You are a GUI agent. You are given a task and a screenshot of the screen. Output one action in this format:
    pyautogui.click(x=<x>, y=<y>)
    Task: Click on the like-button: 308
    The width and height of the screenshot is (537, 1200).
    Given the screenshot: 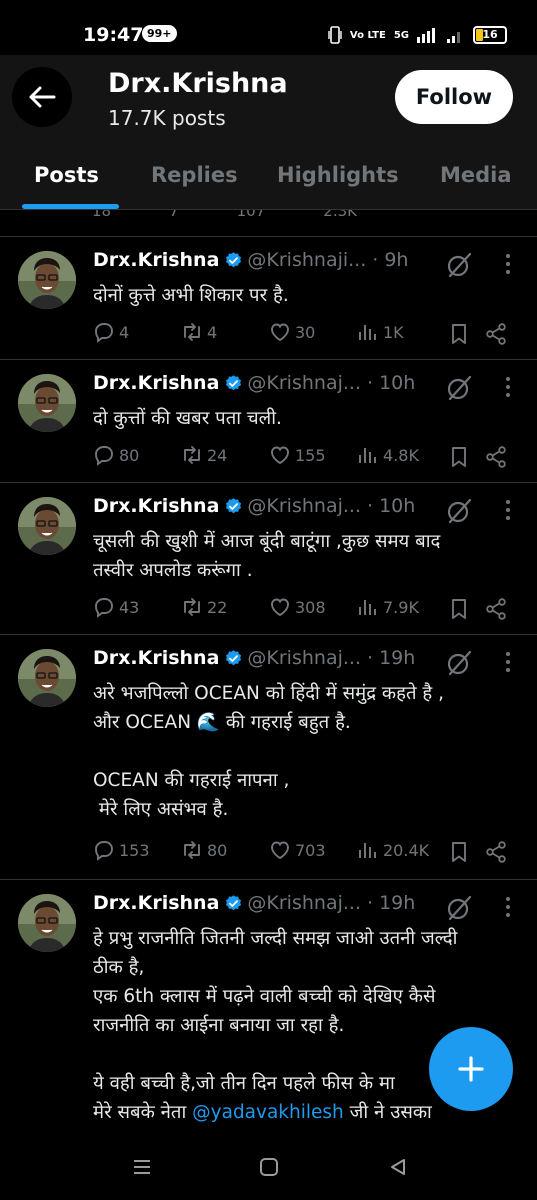 What is the action you would take?
    pyautogui.click(x=297, y=607)
    